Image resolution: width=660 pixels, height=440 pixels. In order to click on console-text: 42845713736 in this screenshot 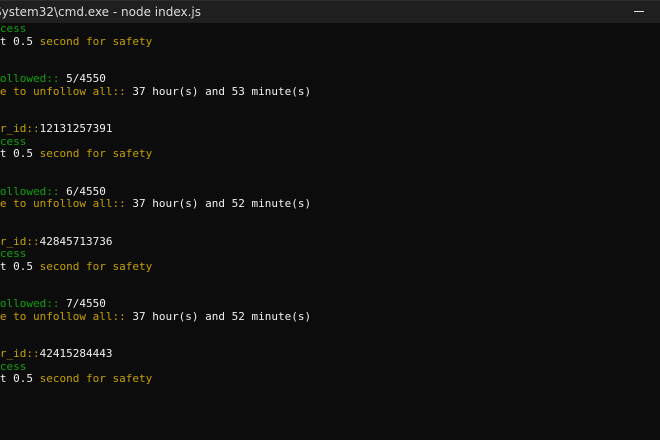, I will do `click(76, 241)`.